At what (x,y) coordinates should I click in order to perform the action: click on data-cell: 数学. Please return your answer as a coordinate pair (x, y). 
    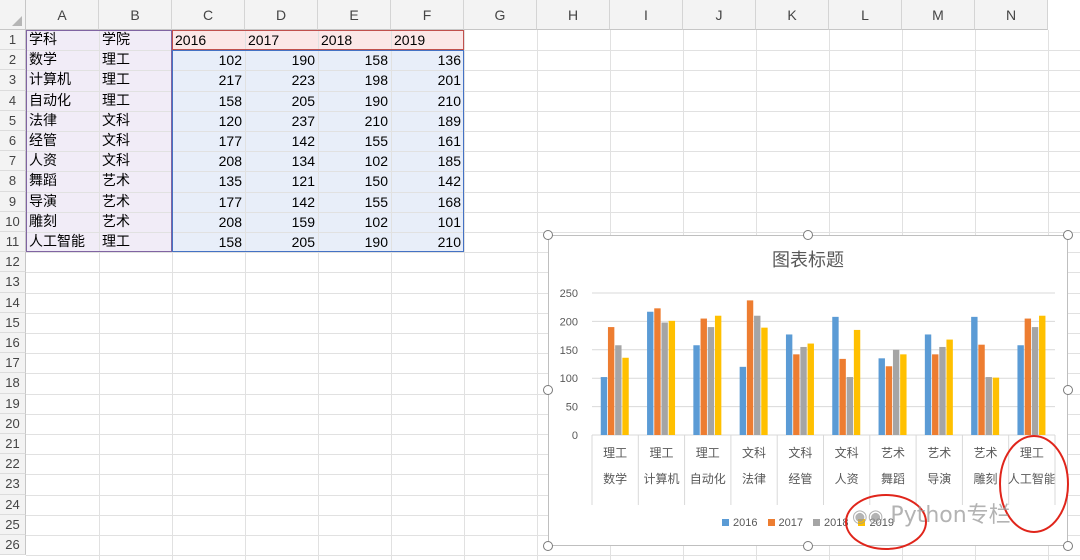
    Looking at the image, I should click on (62, 60).